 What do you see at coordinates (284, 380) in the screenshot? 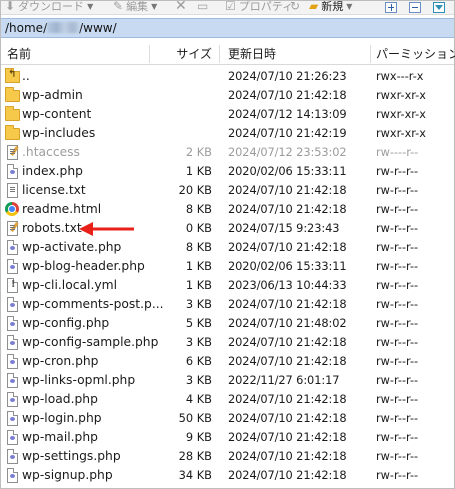
I see `file-modified: 2022/11/27 6:01:17` at bounding box center [284, 380].